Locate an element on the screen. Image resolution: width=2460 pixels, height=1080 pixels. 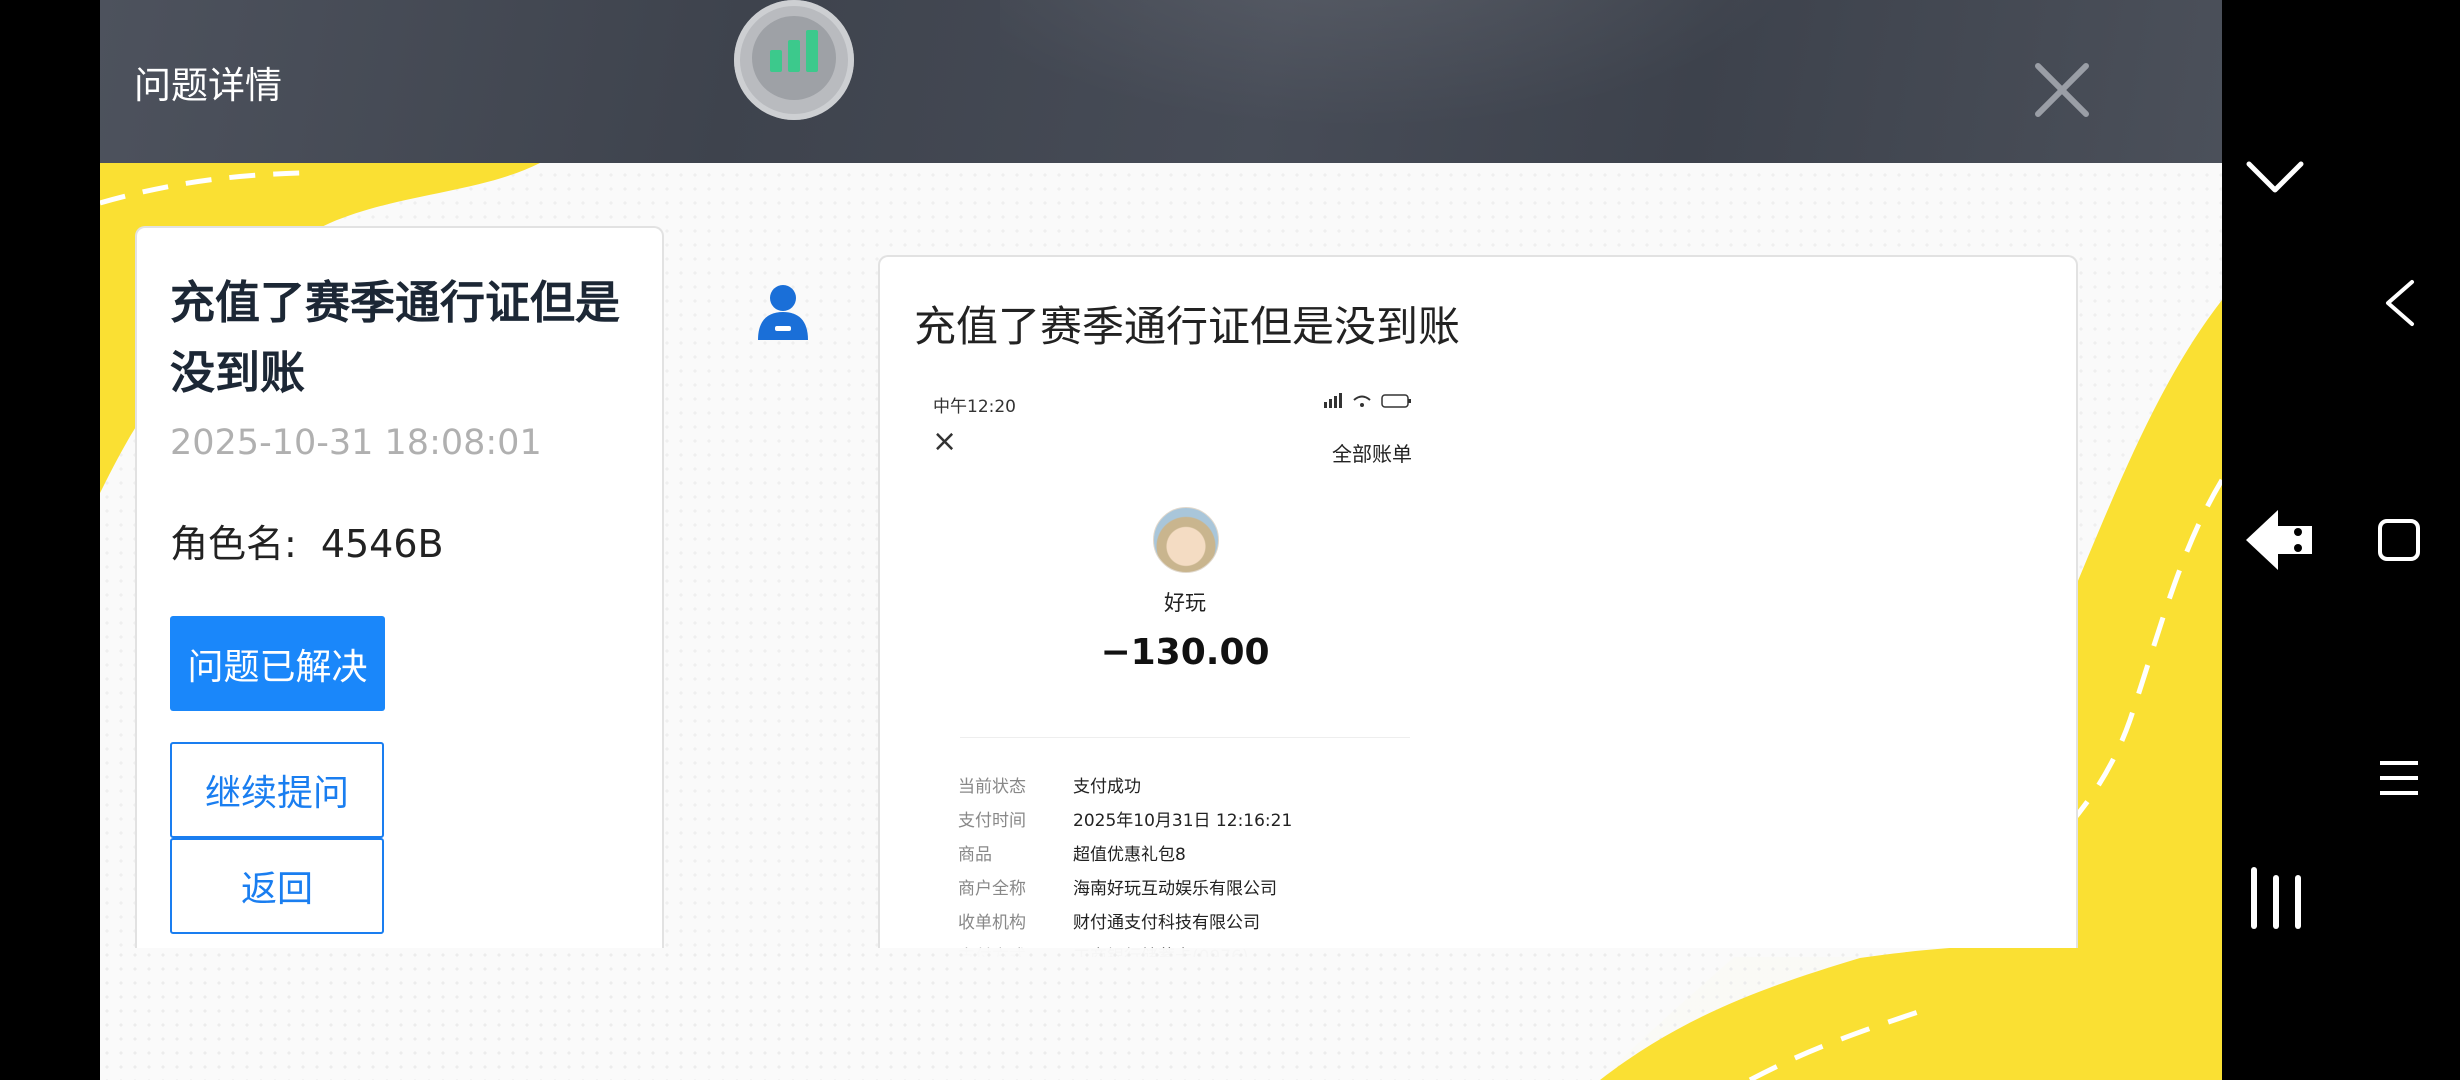
title-bar: 问题详情 is located at coordinates (1161, 81).